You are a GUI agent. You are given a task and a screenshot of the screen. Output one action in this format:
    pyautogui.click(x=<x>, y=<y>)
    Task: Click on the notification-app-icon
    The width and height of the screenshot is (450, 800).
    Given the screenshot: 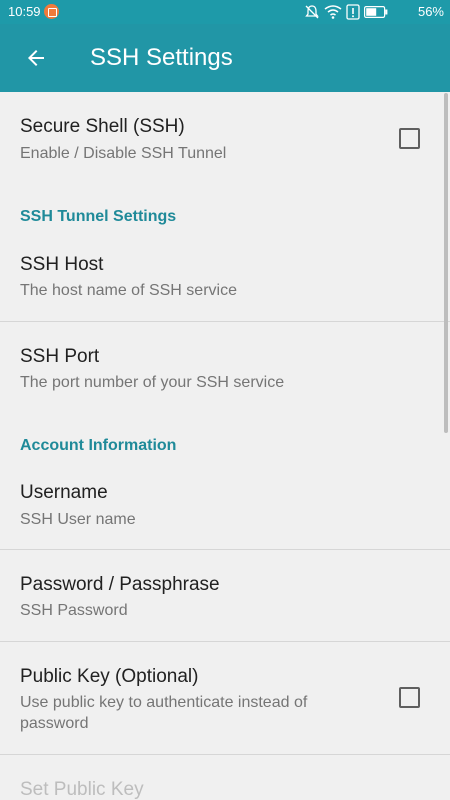 What is the action you would take?
    pyautogui.click(x=51, y=11)
    